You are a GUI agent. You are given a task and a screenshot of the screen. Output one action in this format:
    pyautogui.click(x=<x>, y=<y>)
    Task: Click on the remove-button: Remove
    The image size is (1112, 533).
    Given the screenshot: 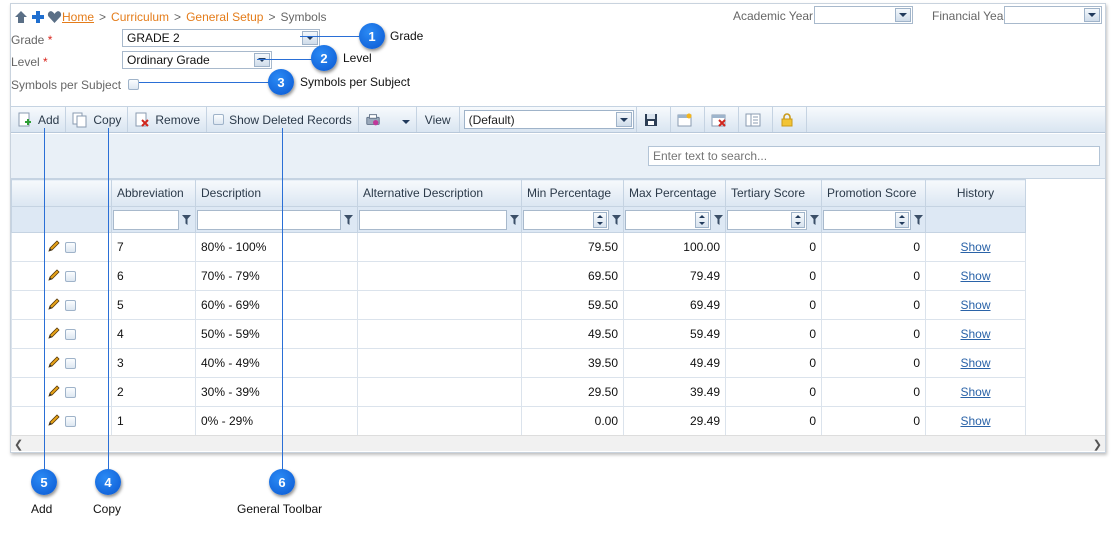 What is the action you would take?
    pyautogui.click(x=168, y=119)
    